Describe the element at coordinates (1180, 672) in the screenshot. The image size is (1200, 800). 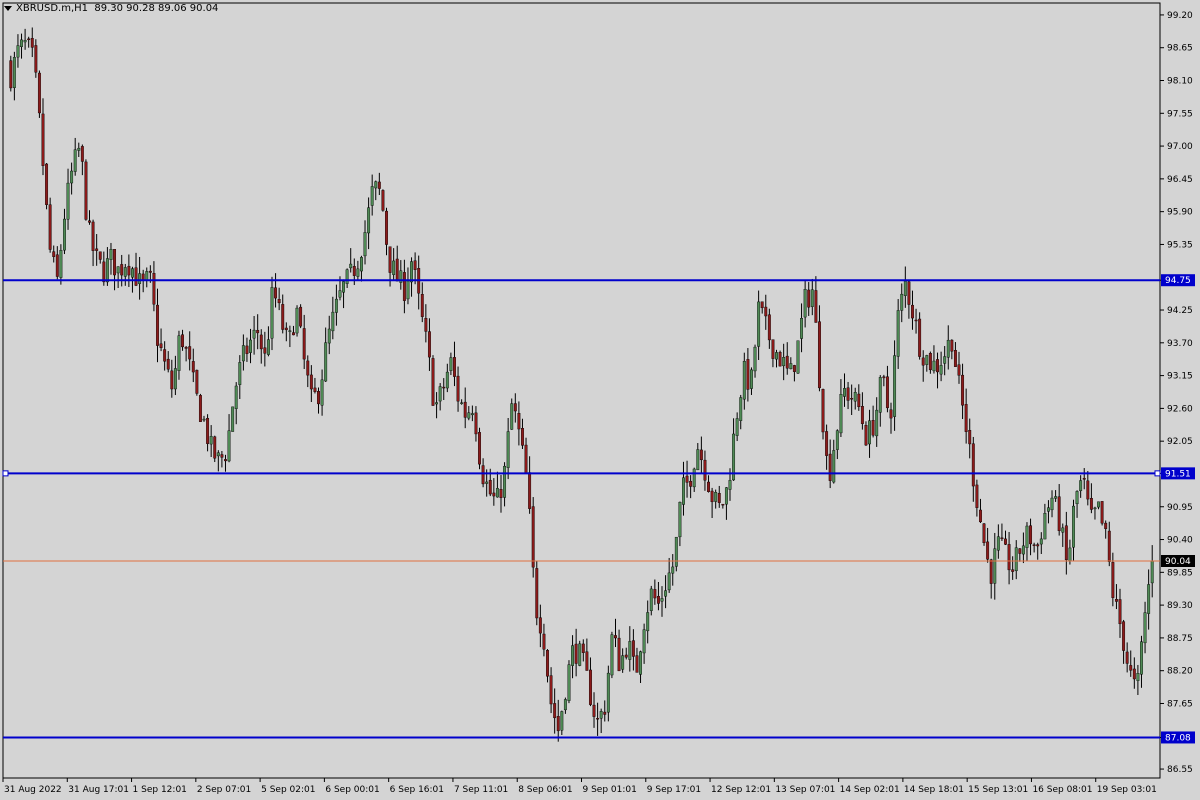
I see `y-tick-label: 88.20` at that location.